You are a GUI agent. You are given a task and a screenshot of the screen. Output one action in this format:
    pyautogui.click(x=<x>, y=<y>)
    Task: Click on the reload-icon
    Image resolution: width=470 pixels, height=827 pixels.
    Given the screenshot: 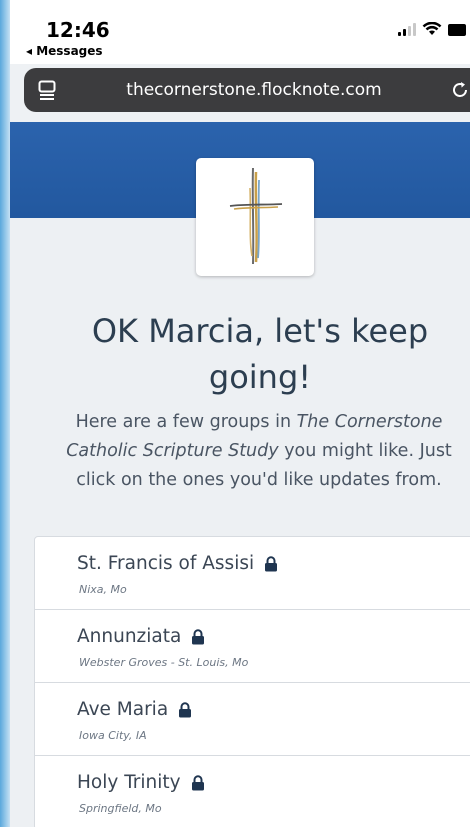 What is the action you would take?
    pyautogui.click(x=460, y=90)
    